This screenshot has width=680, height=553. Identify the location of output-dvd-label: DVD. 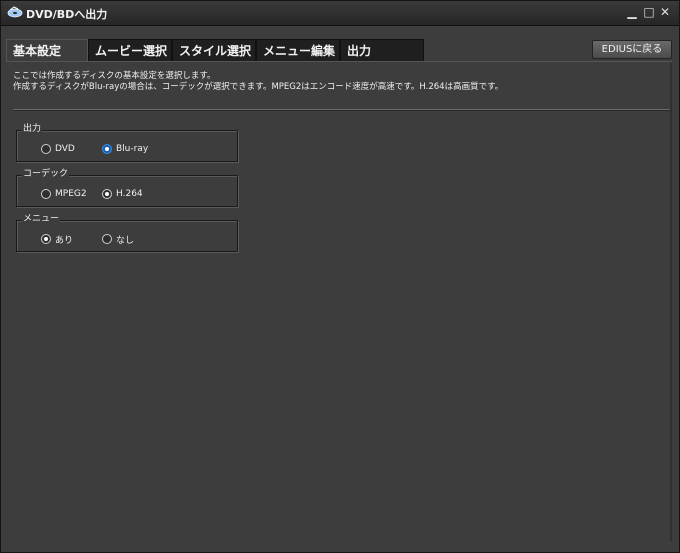
(65, 149).